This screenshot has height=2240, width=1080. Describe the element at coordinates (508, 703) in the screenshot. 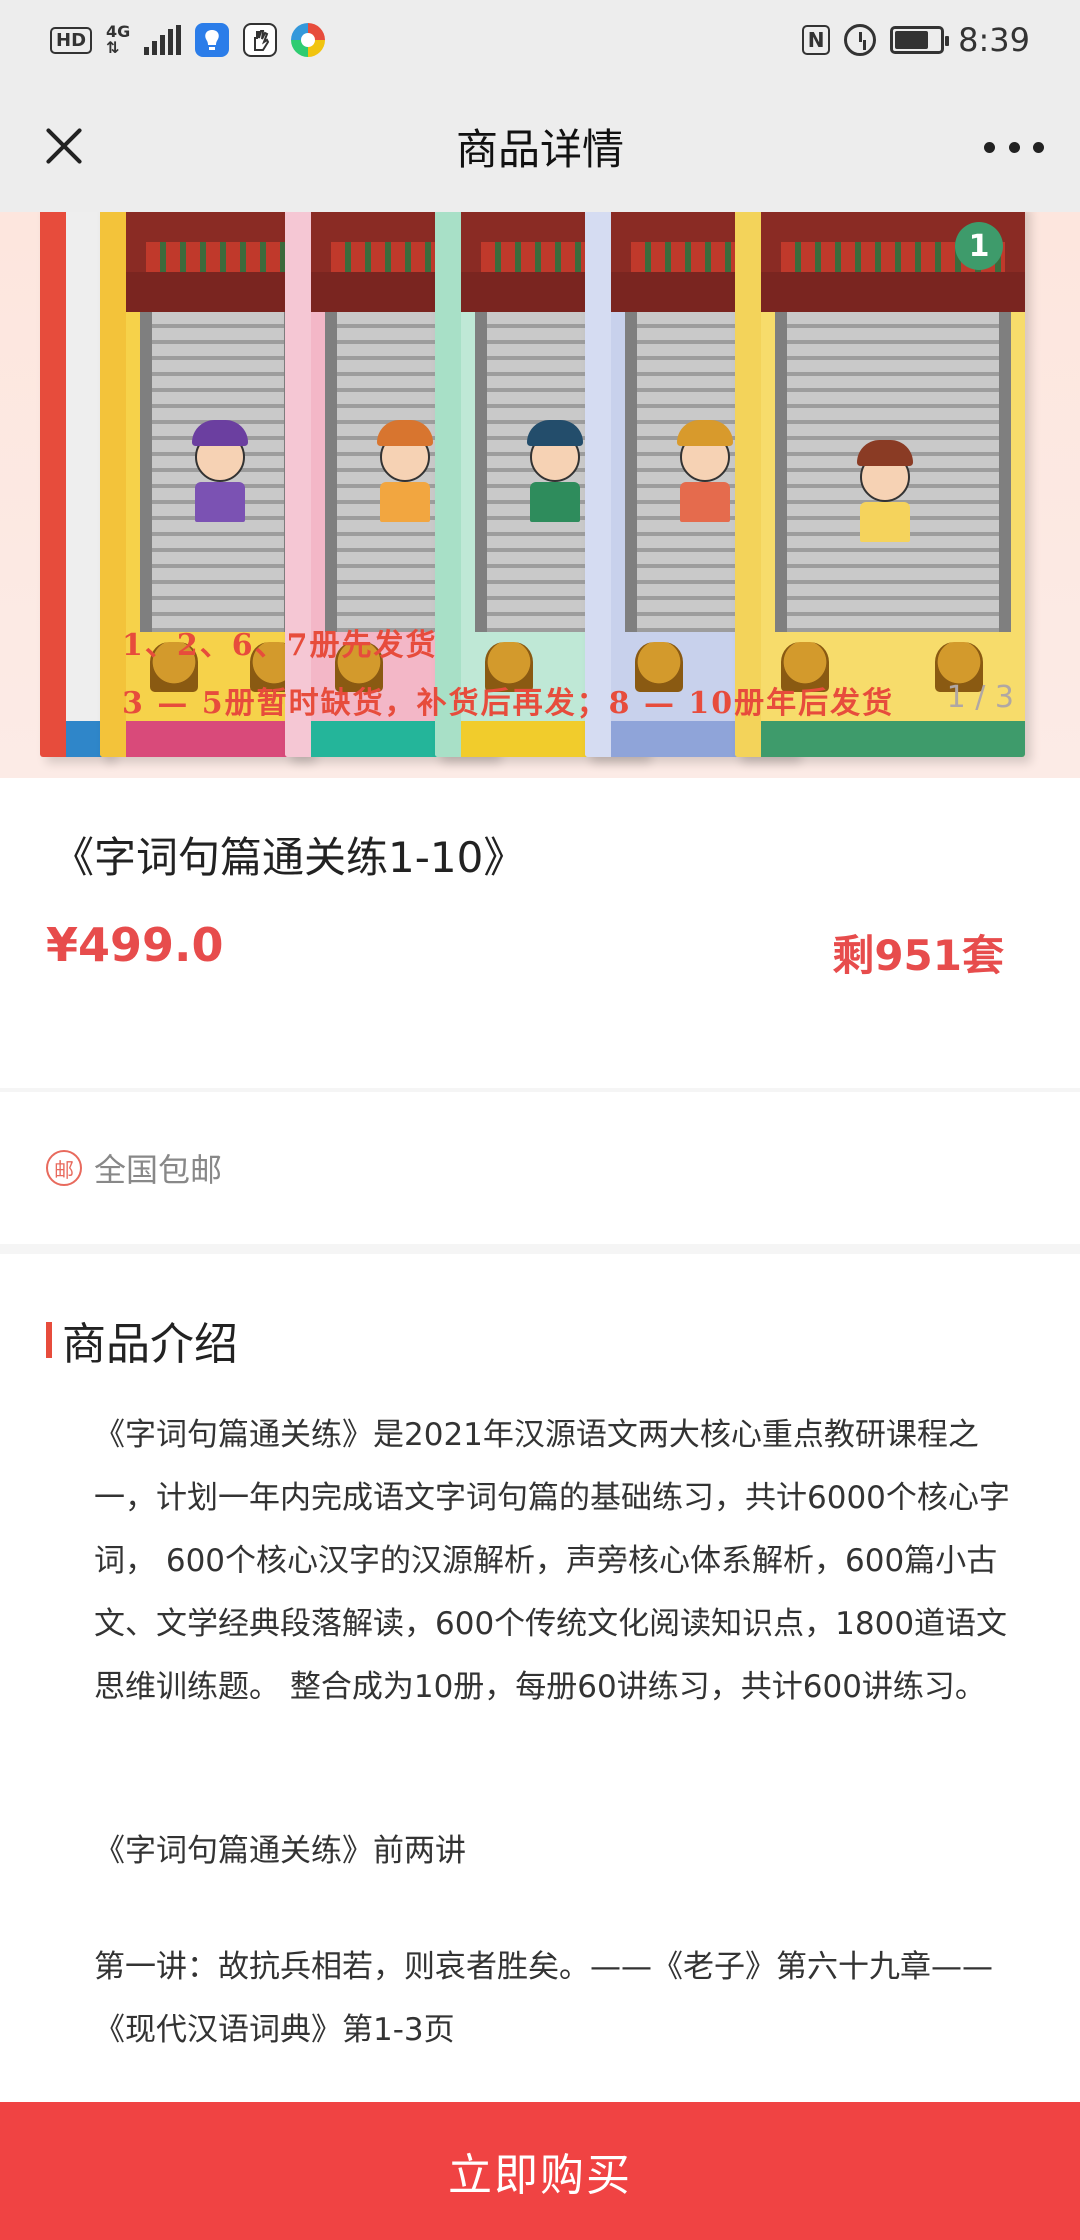

I see `banner-shipping-note-2: 3 — 5册暂时缺货，补货后再发；8 — 10册年后发货` at that location.